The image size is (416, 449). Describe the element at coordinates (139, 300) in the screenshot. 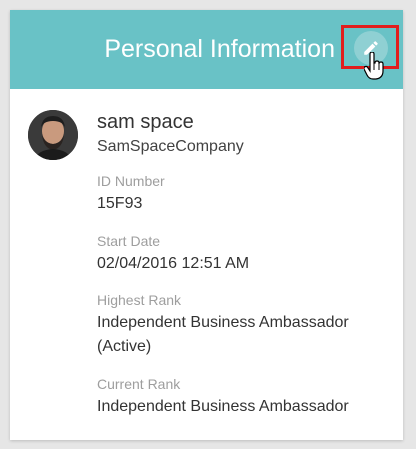

I see `field-label: Highest Rank` at that location.